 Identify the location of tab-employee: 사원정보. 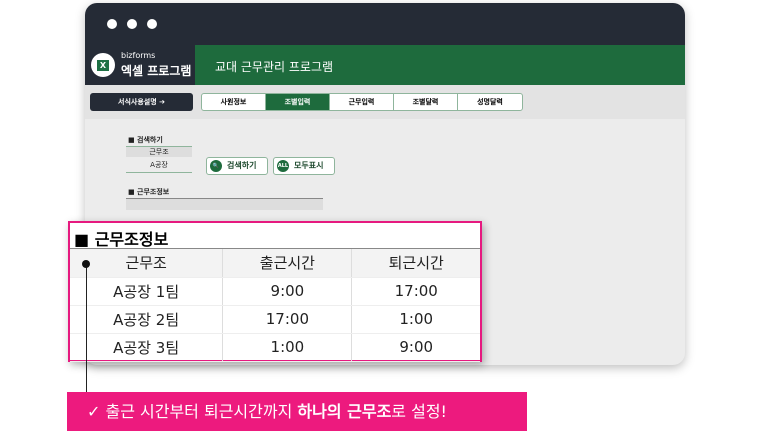
(234, 102).